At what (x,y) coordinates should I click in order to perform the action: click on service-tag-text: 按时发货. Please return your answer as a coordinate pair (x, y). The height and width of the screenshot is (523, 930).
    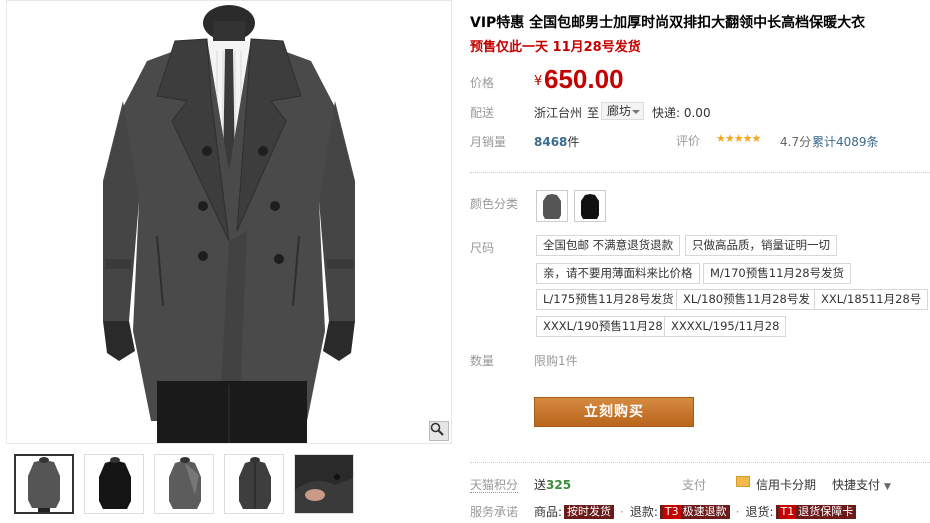
    Looking at the image, I should click on (589, 511).